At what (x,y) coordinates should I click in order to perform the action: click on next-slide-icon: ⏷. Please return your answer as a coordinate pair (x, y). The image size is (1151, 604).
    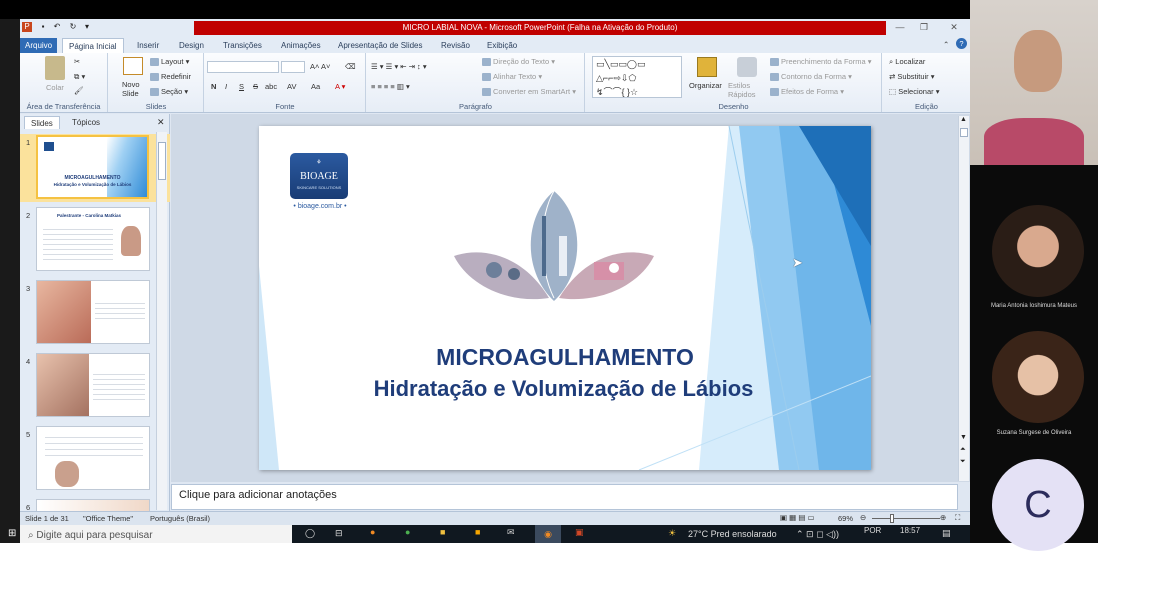
    Looking at the image, I should click on (963, 462).